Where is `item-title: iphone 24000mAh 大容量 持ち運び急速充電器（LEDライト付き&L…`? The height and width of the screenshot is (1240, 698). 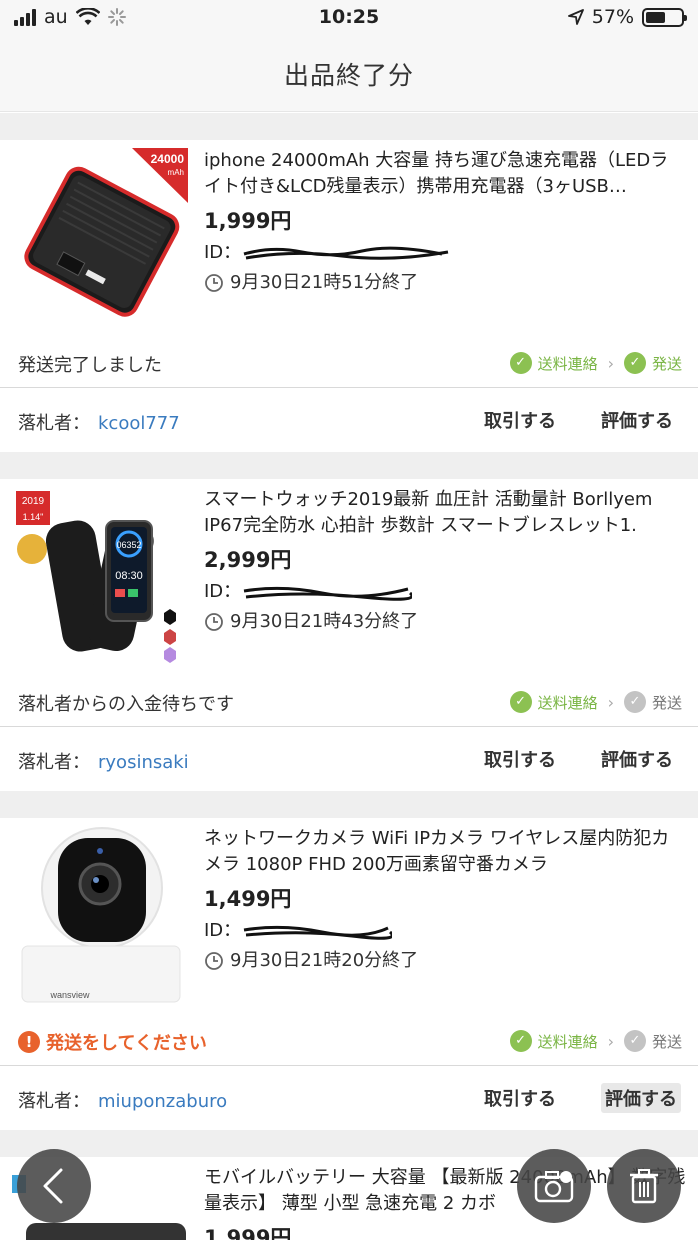 item-title: iphone 24000mAh 大容量 持ち運び急速充電器（LEDライト付き&L… is located at coordinates (445, 174).